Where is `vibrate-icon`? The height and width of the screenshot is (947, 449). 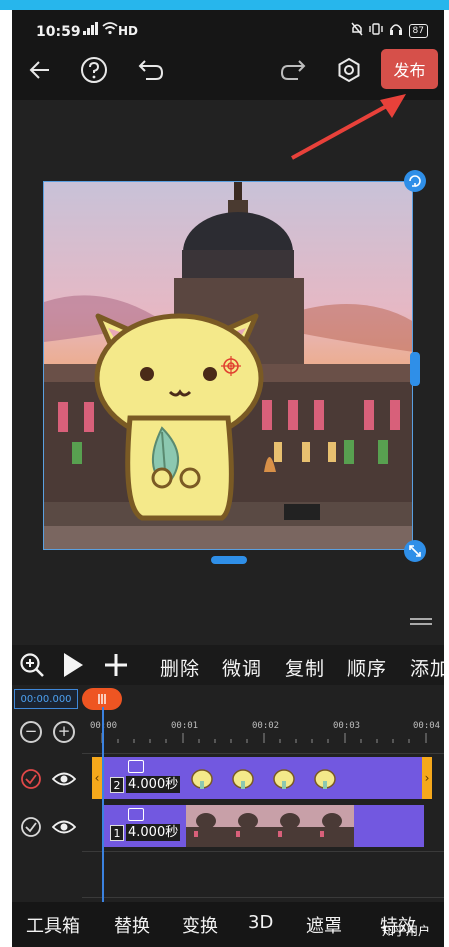
vibrate-icon is located at coordinates (375, 31).